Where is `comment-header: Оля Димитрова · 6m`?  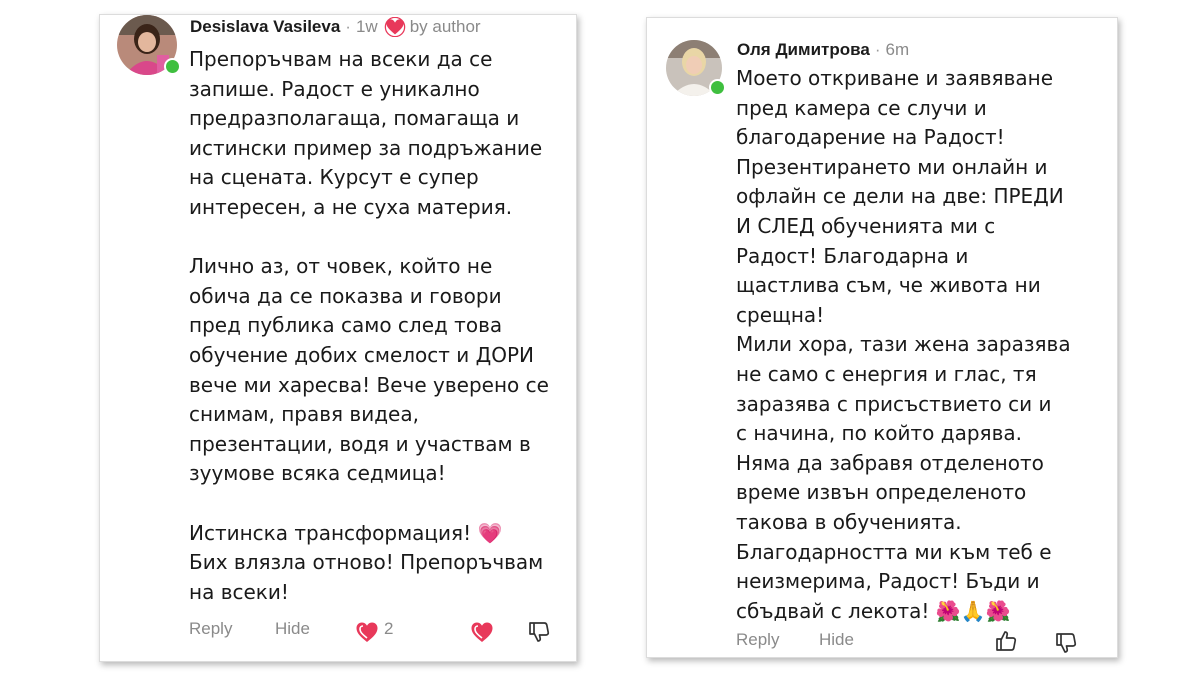 comment-header: Оля Димитрова · 6m is located at coordinates (823, 50).